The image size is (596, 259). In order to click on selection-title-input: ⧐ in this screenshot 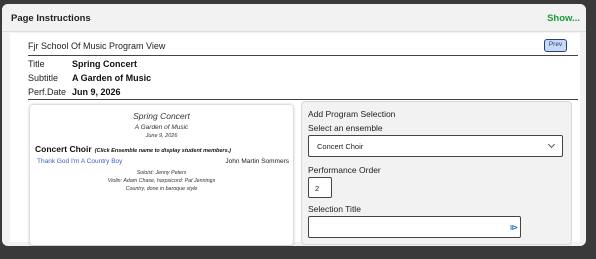, I will do `click(414, 227)`.